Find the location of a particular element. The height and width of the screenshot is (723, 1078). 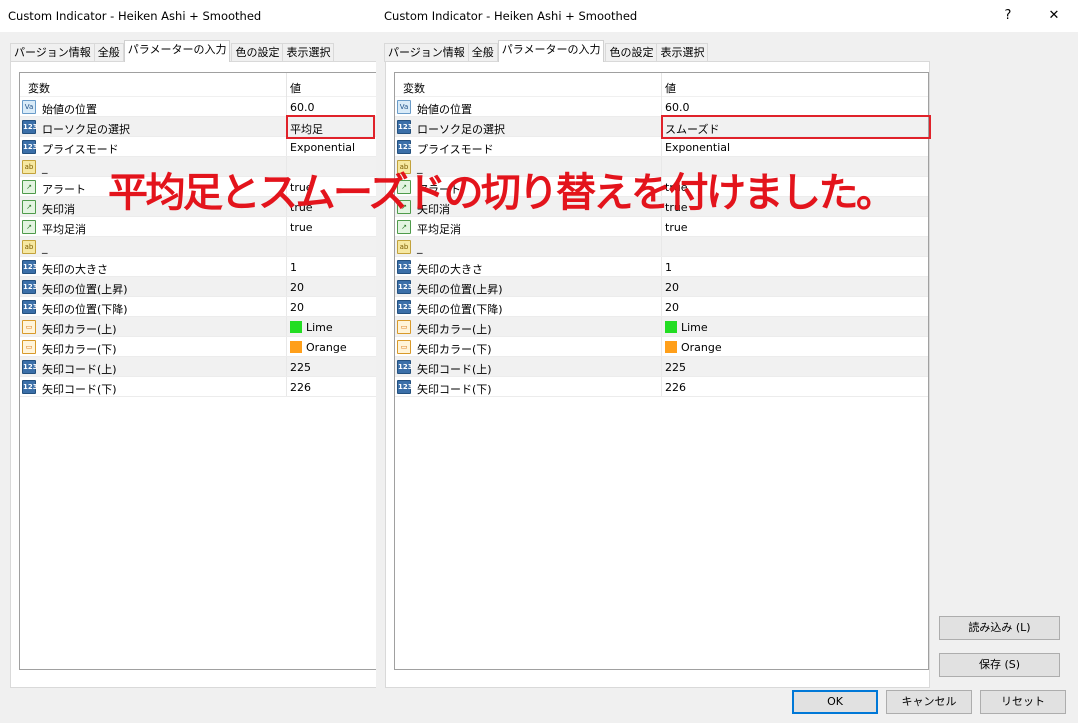

close-icon: ✕ is located at coordinates (1054, 16).